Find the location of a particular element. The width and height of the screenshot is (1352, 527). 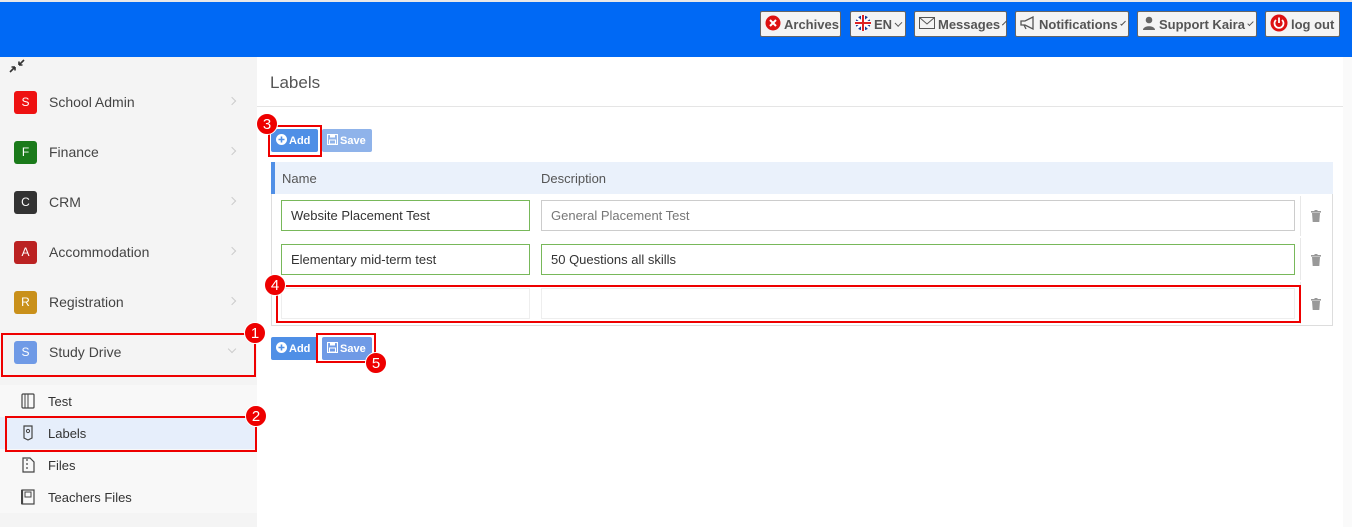

add-button-bottom: Add is located at coordinates (294, 348).